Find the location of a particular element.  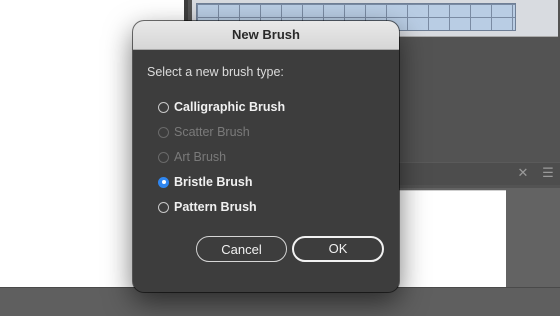

radio-label: Calligraphic Brush is located at coordinates (230, 107).